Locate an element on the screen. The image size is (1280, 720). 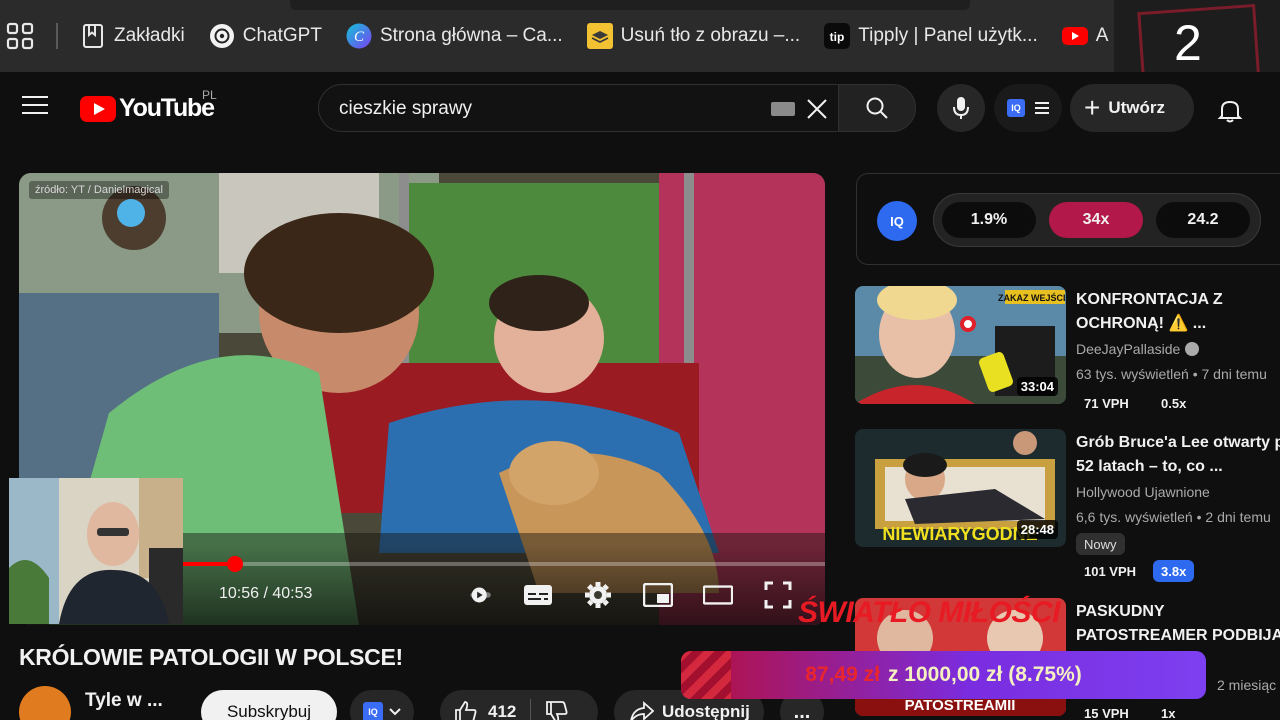
vph-chip: 15 VPH is located at coordinates (1106, 712).